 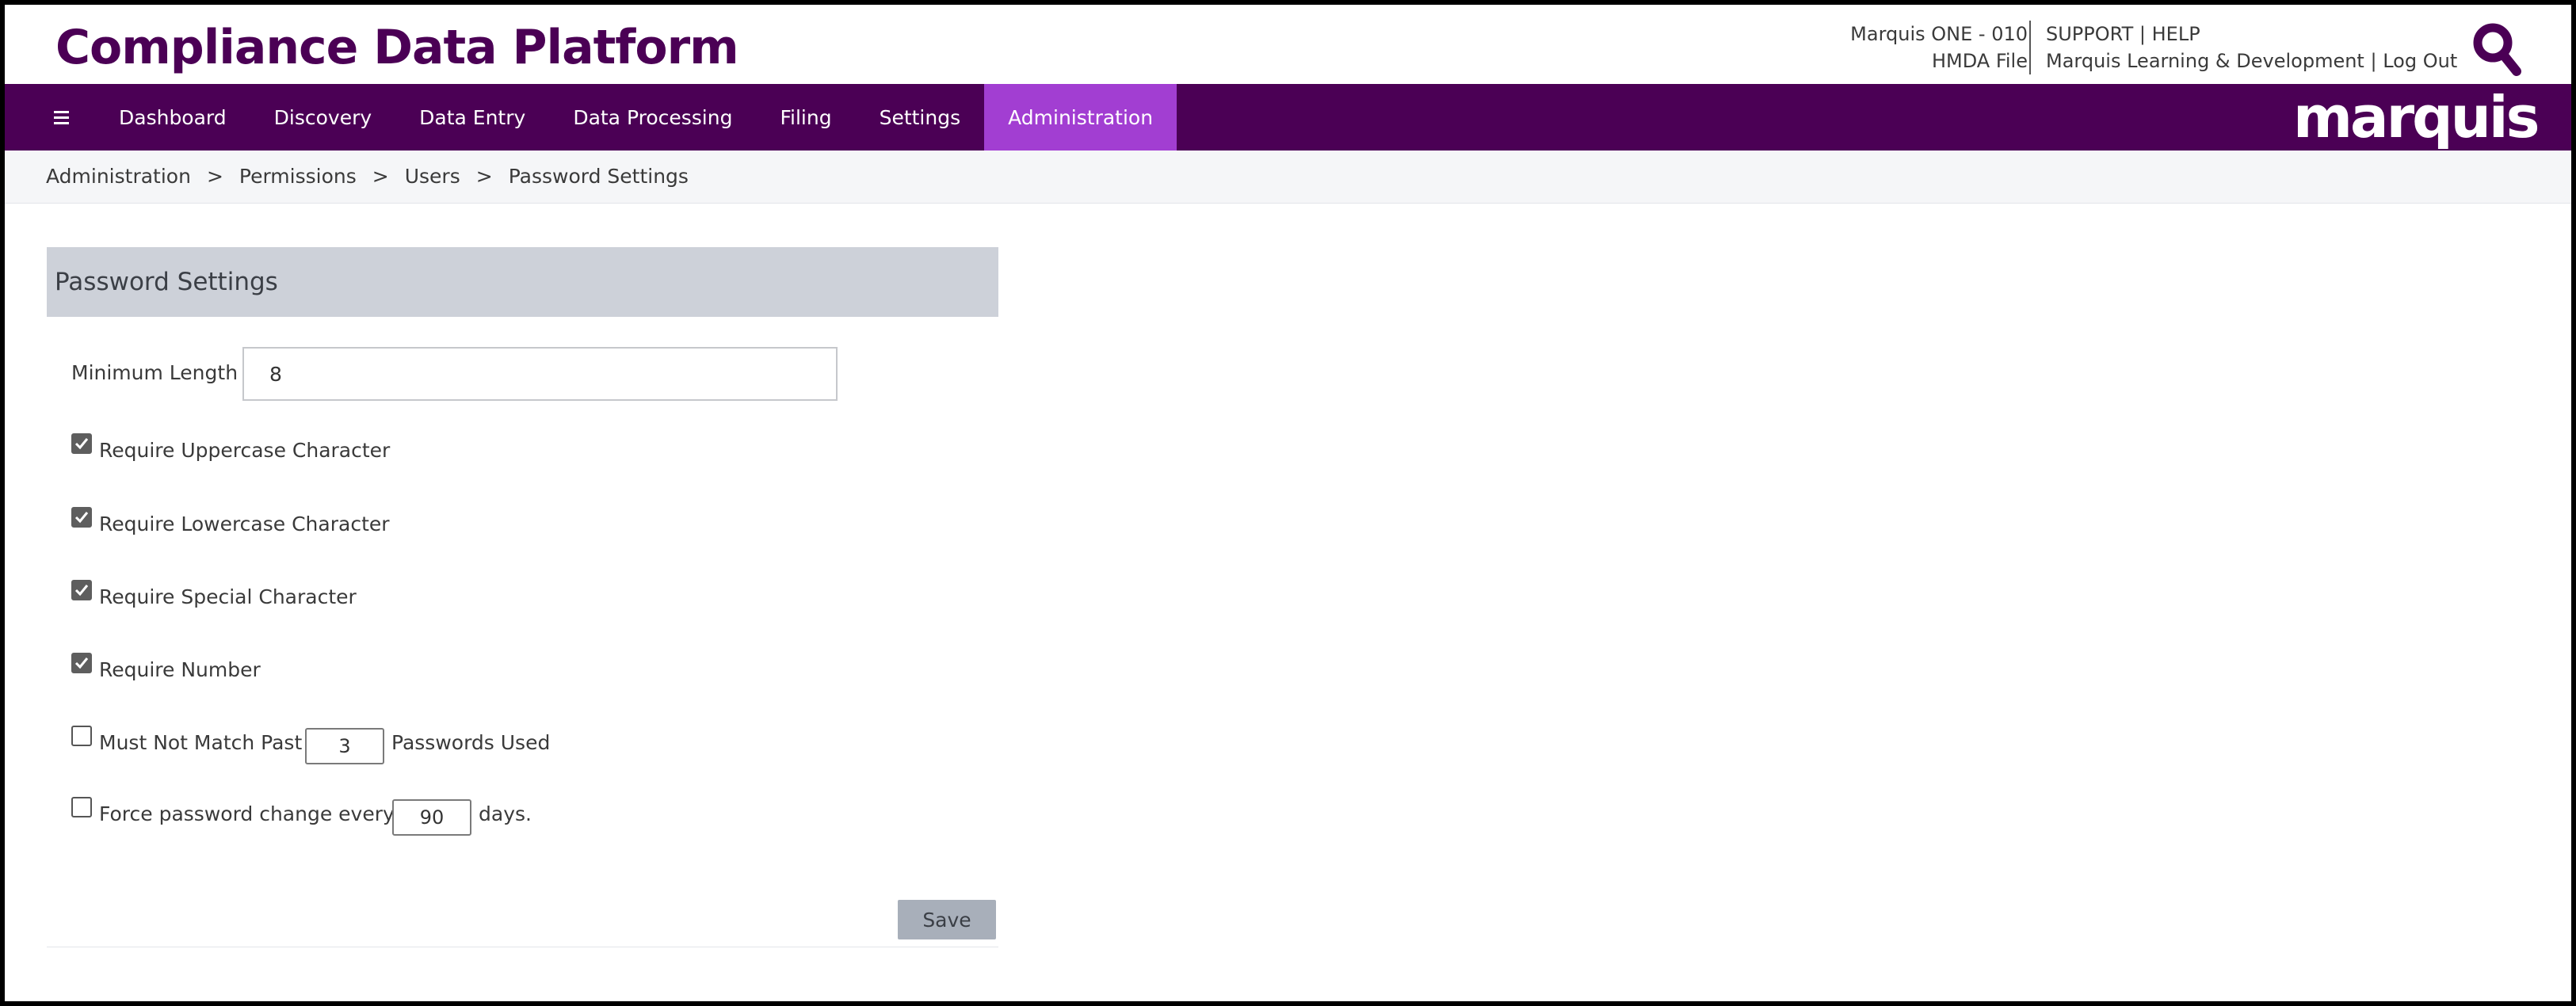 I want to click on hamburger-icon, so click(x=62, y=117).